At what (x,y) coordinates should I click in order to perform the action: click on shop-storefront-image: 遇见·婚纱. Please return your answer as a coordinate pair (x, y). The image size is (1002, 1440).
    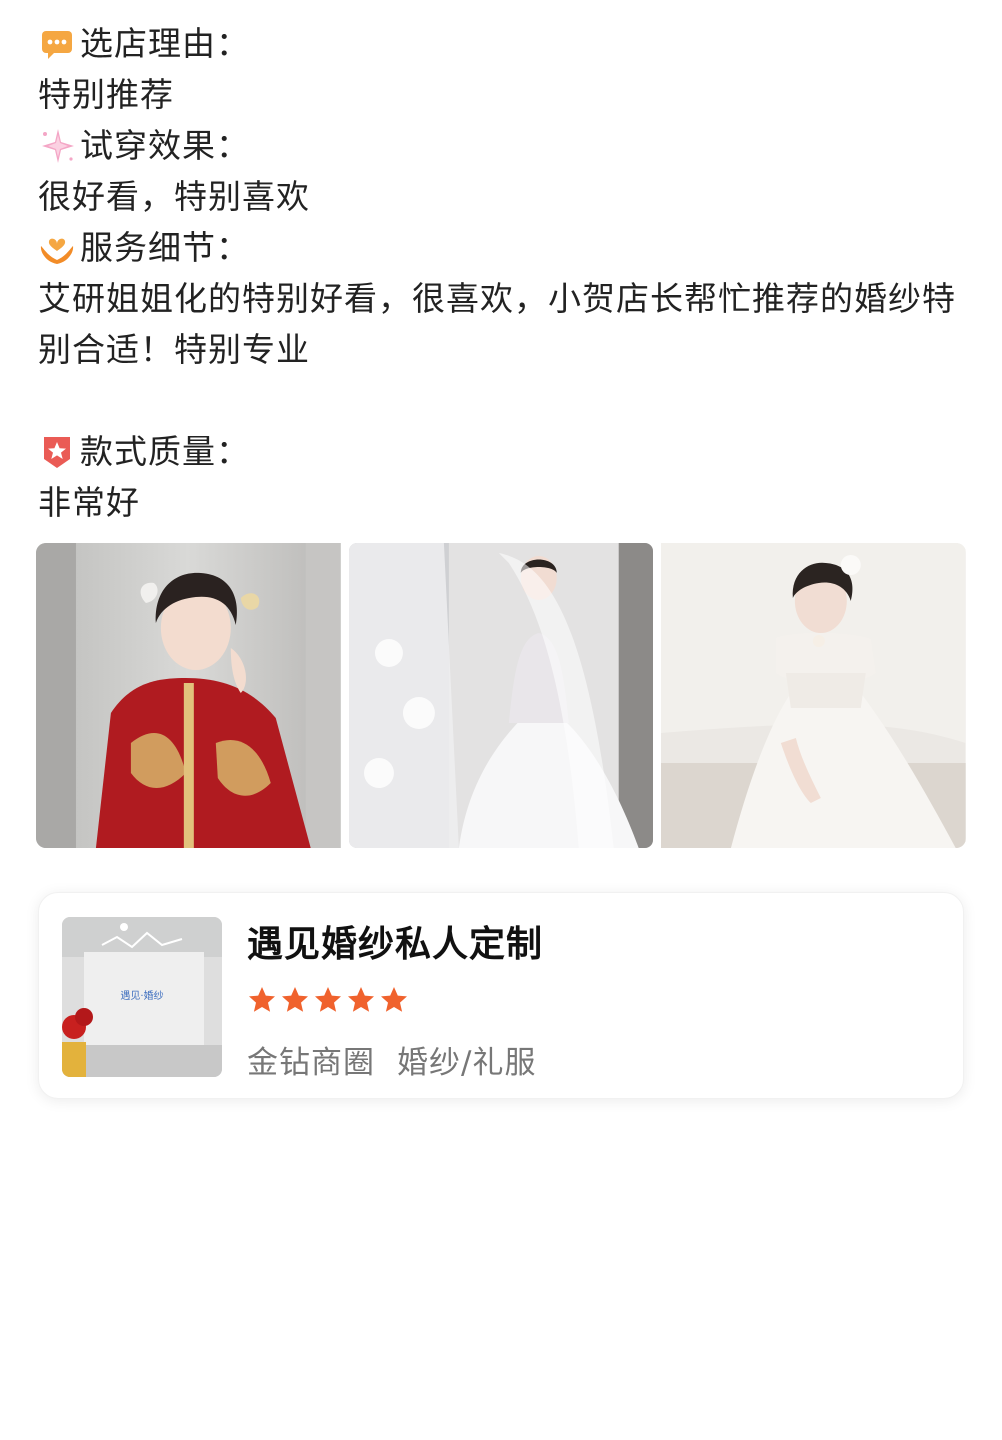
    Looking at the image, I should click on (142, 997).